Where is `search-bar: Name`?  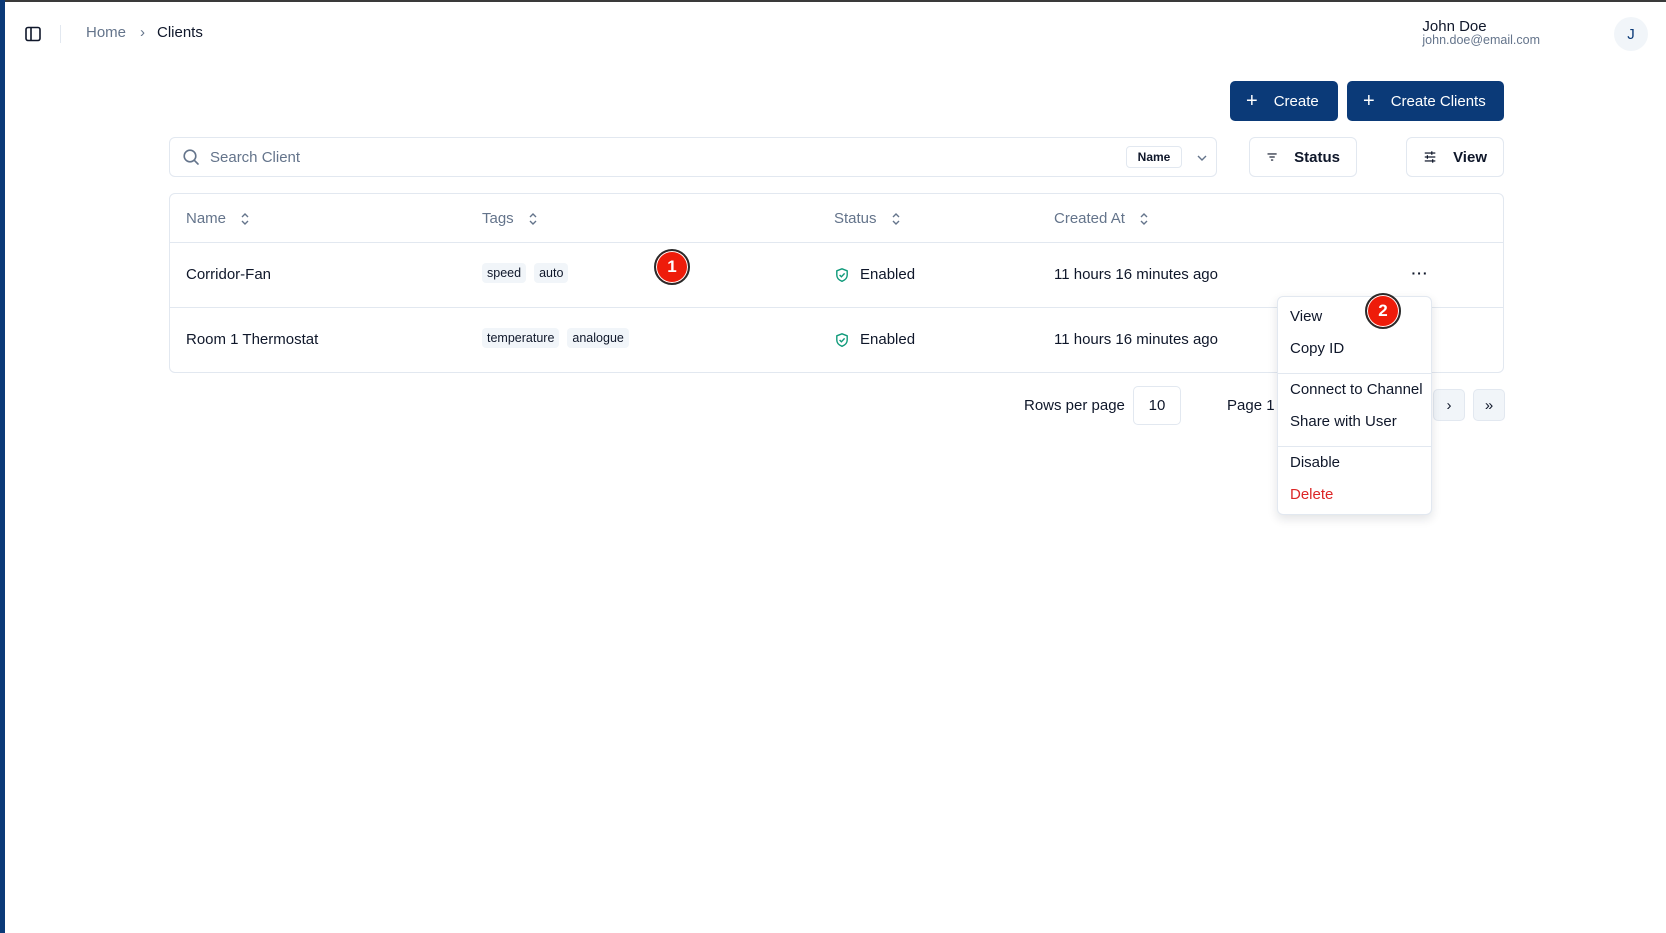
search-bar: Name is located at coordinates (693, 157).